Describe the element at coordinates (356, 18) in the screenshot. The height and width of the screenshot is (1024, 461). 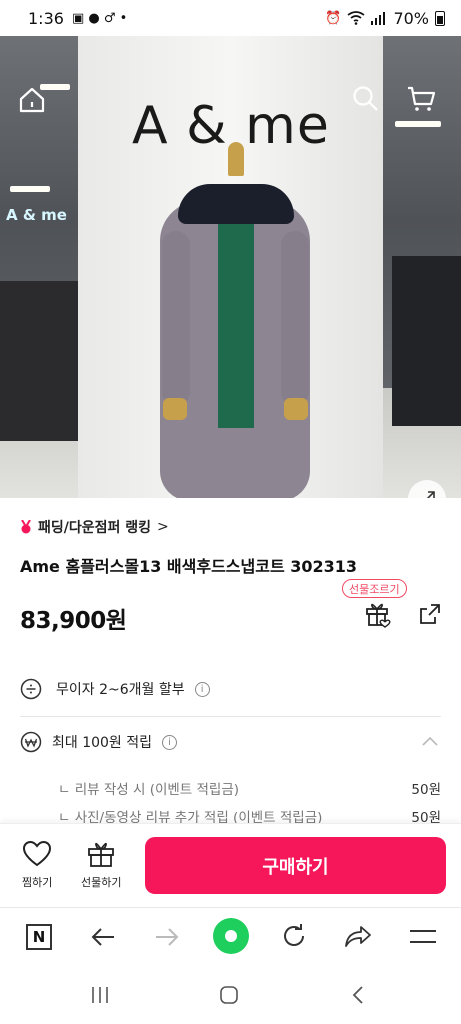
I see `wifi-icon` at that location.